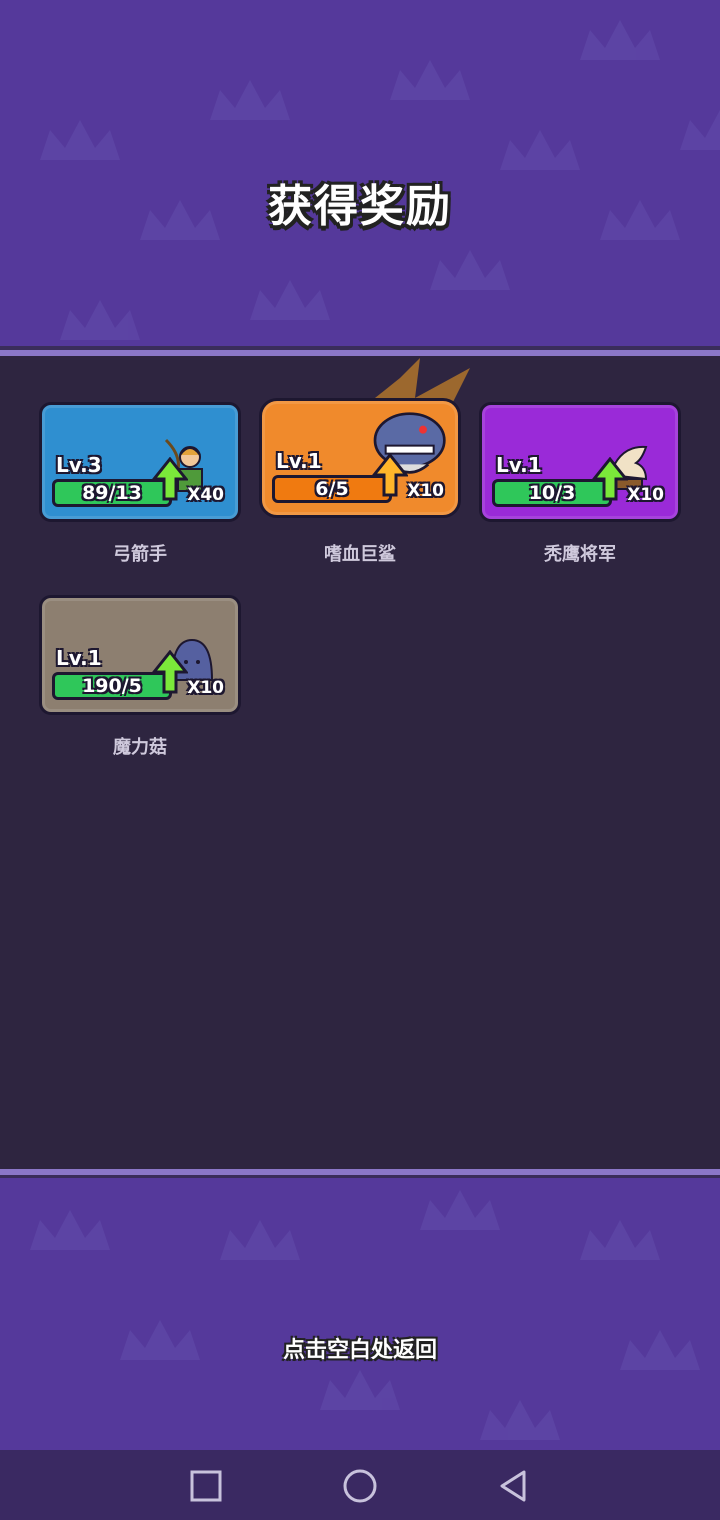 The width and height of the screenshot is (720, 1520). What do you see at coordinates (140, 462) in the screenshot?
I see `reward-card-archer: Lv.3 89/13 X40` at bounding box center [140, 462].